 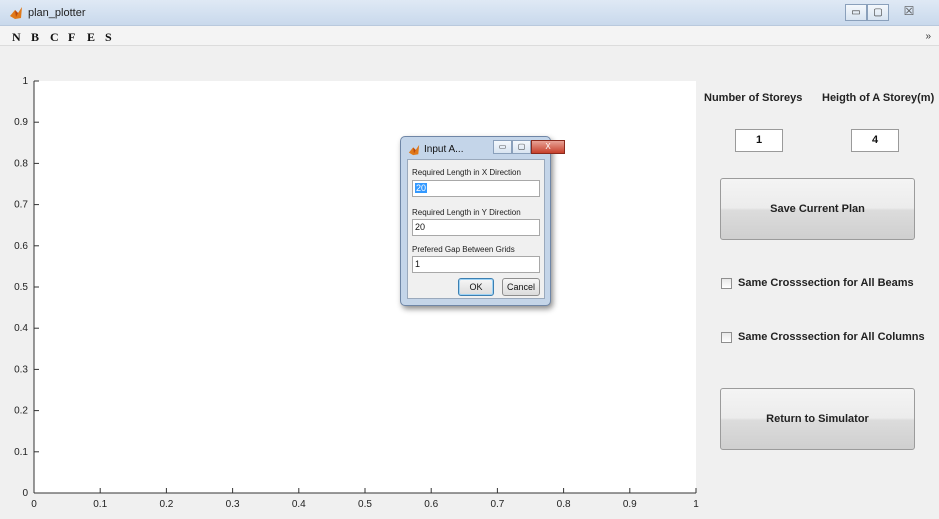 What do you see at coordinates (726, 283) in the screenshot?
I see `beams-checkbox` at bounding box center [726, 283].